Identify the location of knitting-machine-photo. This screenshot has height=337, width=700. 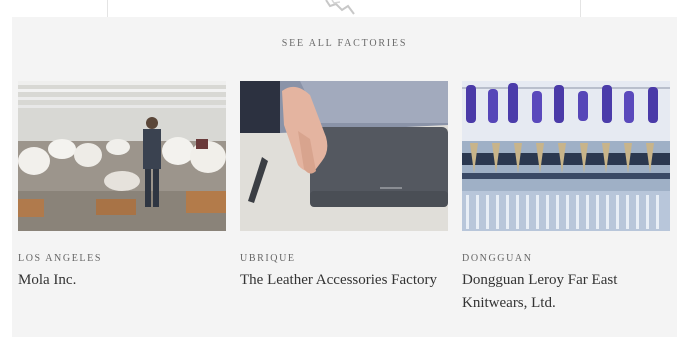
(566, 156).